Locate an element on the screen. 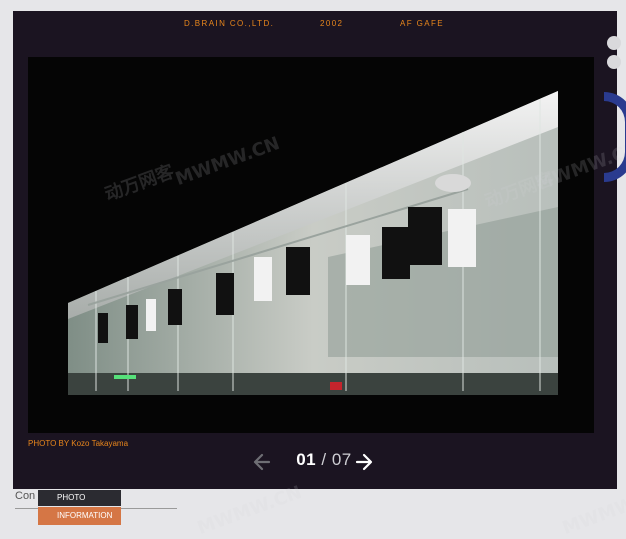  project-name: AF GAFE is located at coordinates (422, 23).